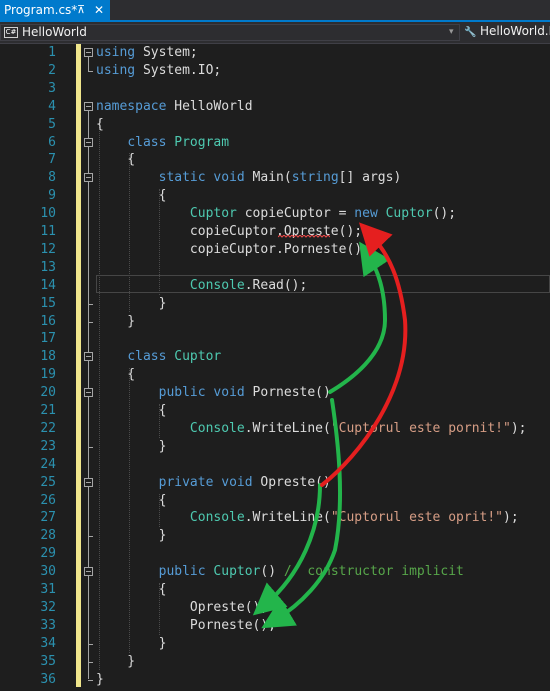 This screenshot has width=550, height=691. I want to click on type-dropdown: 🔧HelloWorld.Program, so click(507, 32).